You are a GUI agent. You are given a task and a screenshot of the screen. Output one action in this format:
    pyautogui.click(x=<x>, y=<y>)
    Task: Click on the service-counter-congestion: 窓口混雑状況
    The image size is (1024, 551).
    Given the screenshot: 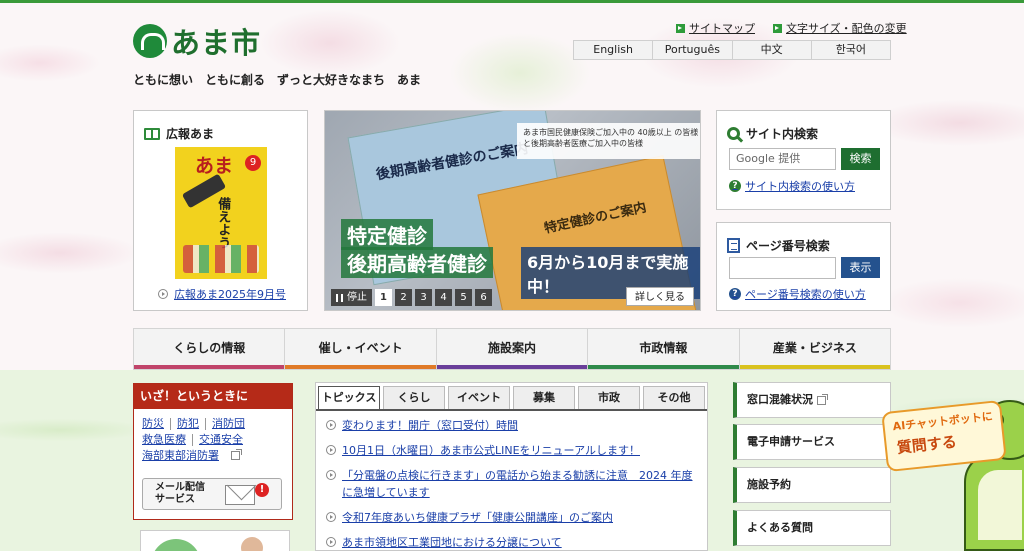 What is the action you would take?
    pyautogui.click(x=812, y=400)
    